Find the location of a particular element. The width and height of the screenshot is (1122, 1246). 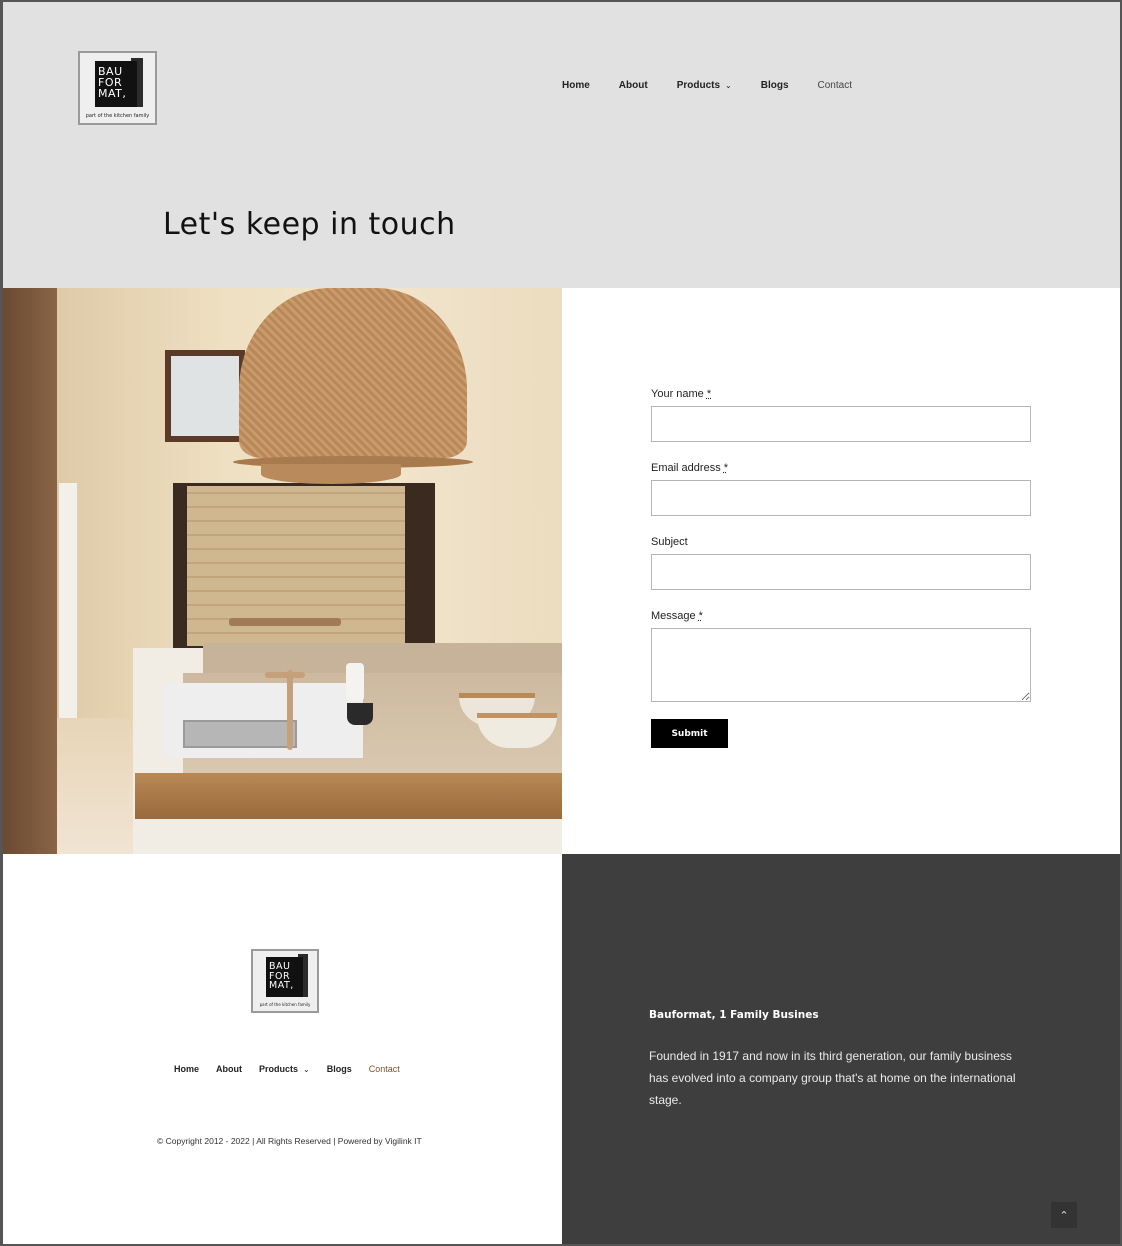

footer-nav: Home About Products ⌄ Blogs Contact is located at coordinates (295, 1069).